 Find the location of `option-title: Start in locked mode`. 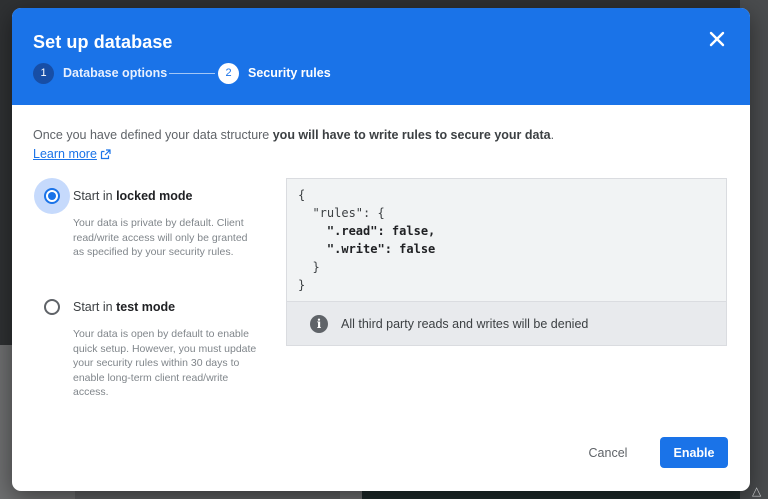

option-title: Start in locked mode is located at coordinates (133, 196).